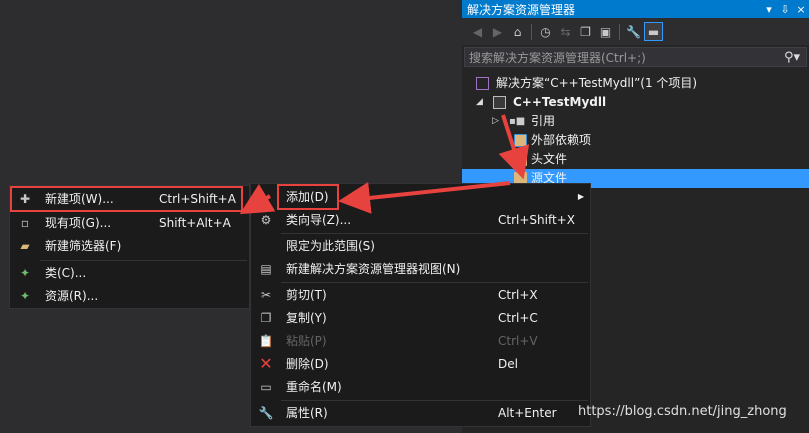  What do you see at coordinates (384, 164) in the screenshot?
I see `annotation-arrows` at bounding box center [384, 164].